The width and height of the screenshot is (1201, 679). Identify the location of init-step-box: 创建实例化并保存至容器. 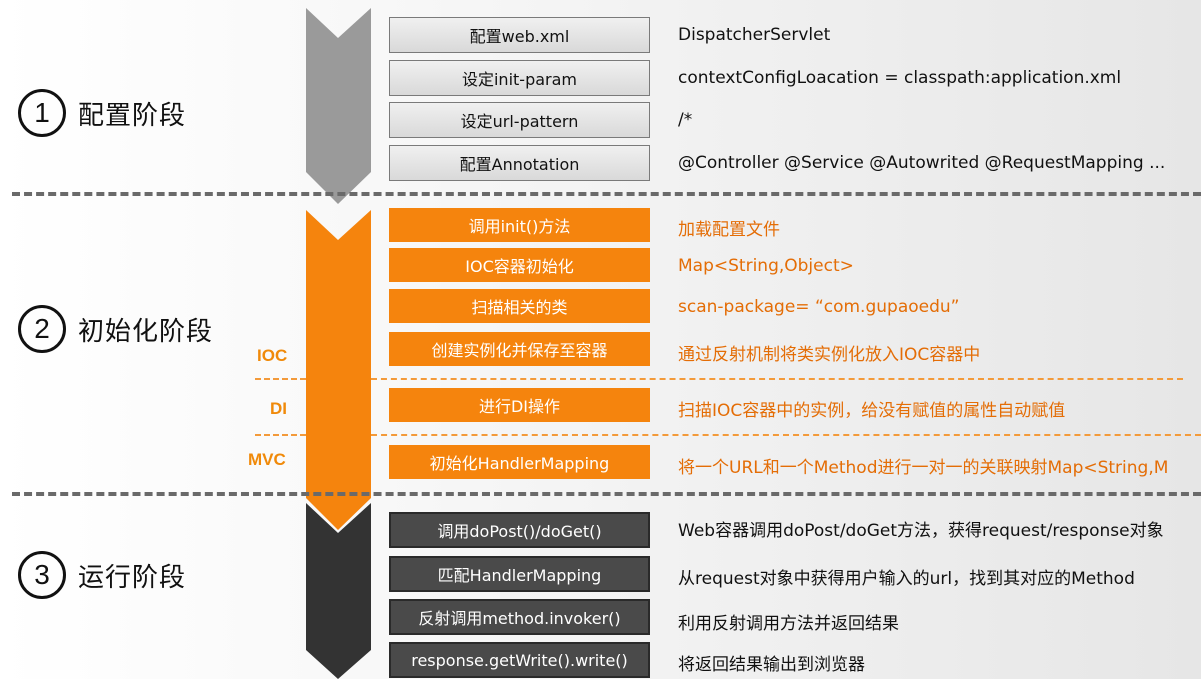
(519, 349).